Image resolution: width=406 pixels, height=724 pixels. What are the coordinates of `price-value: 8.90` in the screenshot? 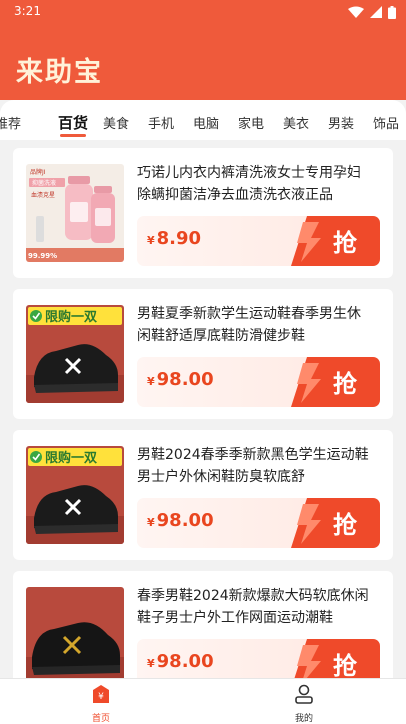 It's located at (179, 238).